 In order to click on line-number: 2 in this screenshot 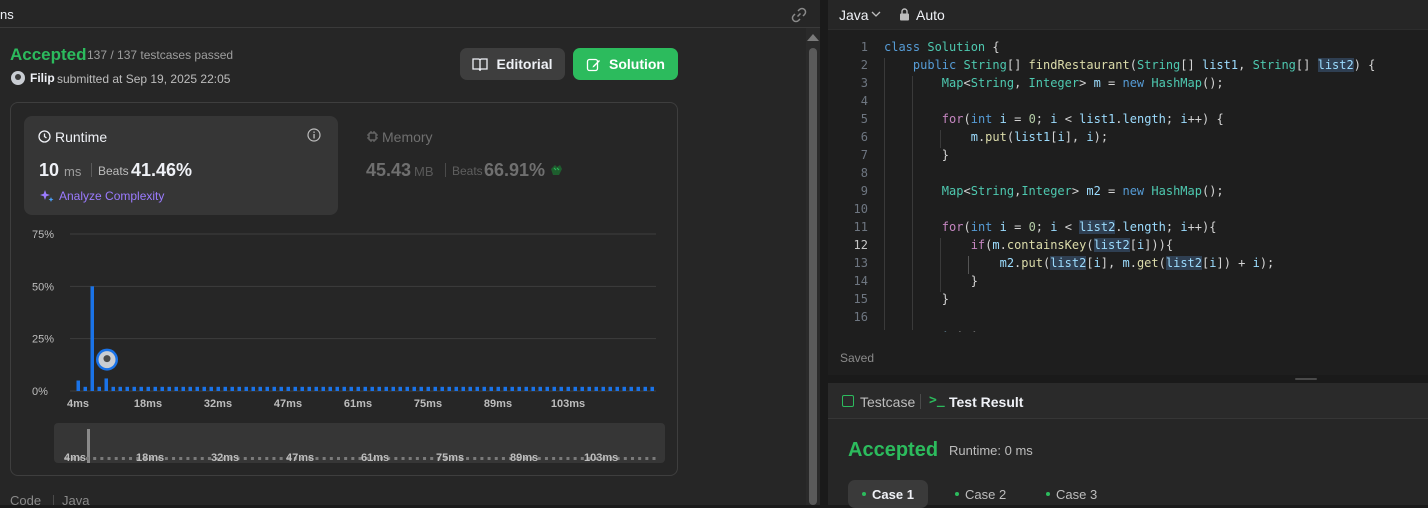, I will do `click(864, 65)`.